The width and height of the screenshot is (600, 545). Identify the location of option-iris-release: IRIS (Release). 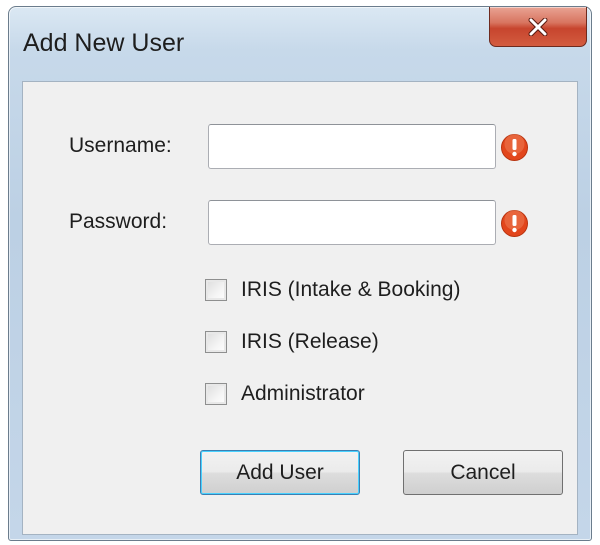
(292, 342).